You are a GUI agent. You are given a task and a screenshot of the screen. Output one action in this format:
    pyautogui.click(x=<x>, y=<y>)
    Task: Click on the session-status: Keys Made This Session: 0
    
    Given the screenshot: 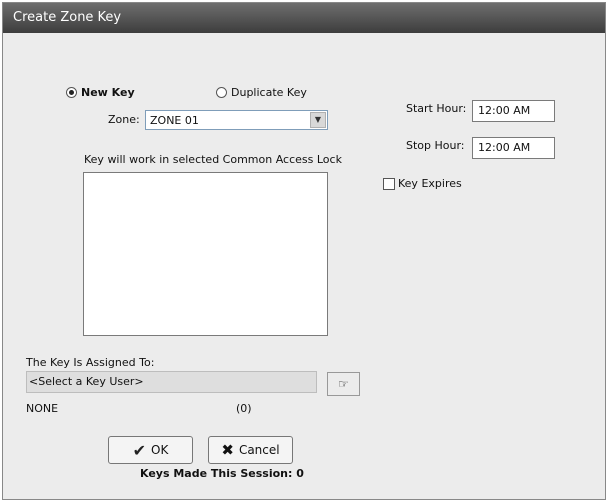 What is the action you would take?
    pyautogui.click(x=222, y=473)
    